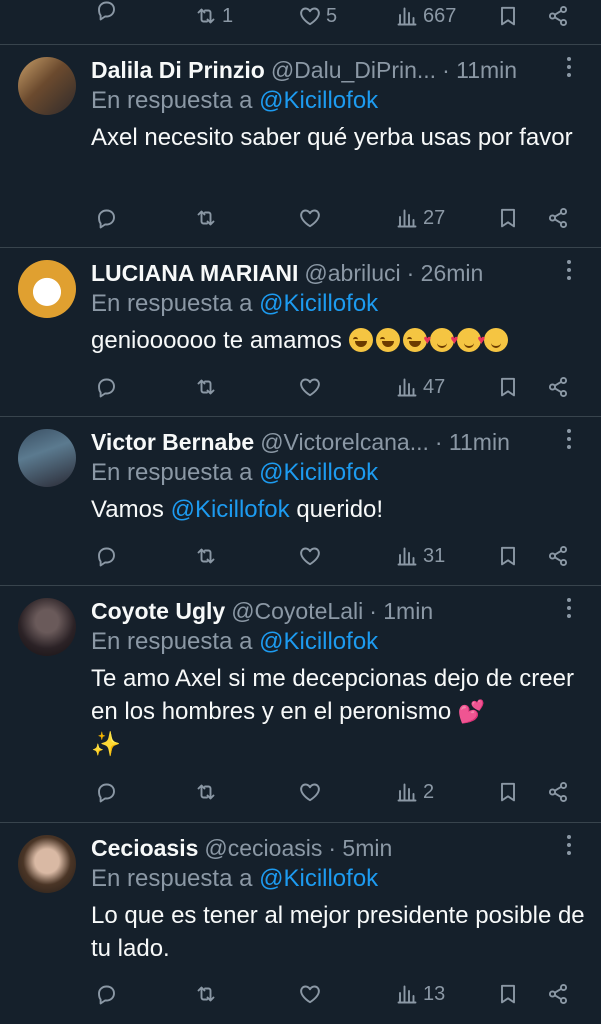  I want to click on views-button: 47, so click(420, 387).